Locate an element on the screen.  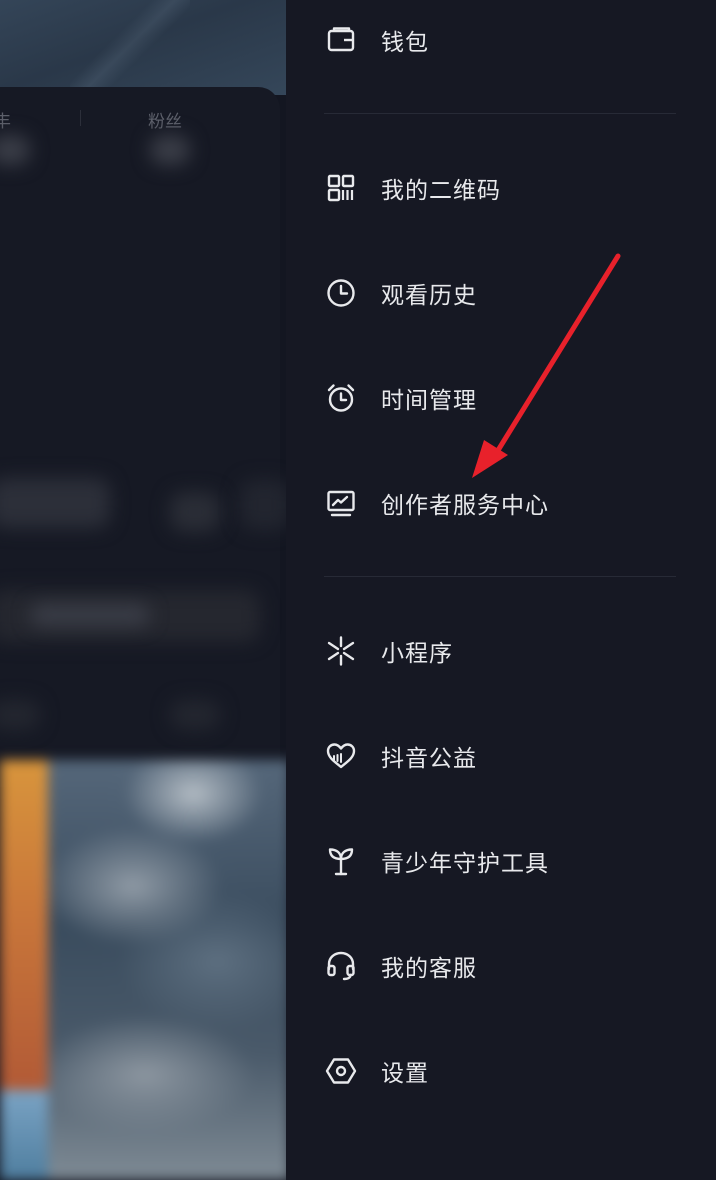
menu-label: 我的二维码 is located at coordinates (441, 191).